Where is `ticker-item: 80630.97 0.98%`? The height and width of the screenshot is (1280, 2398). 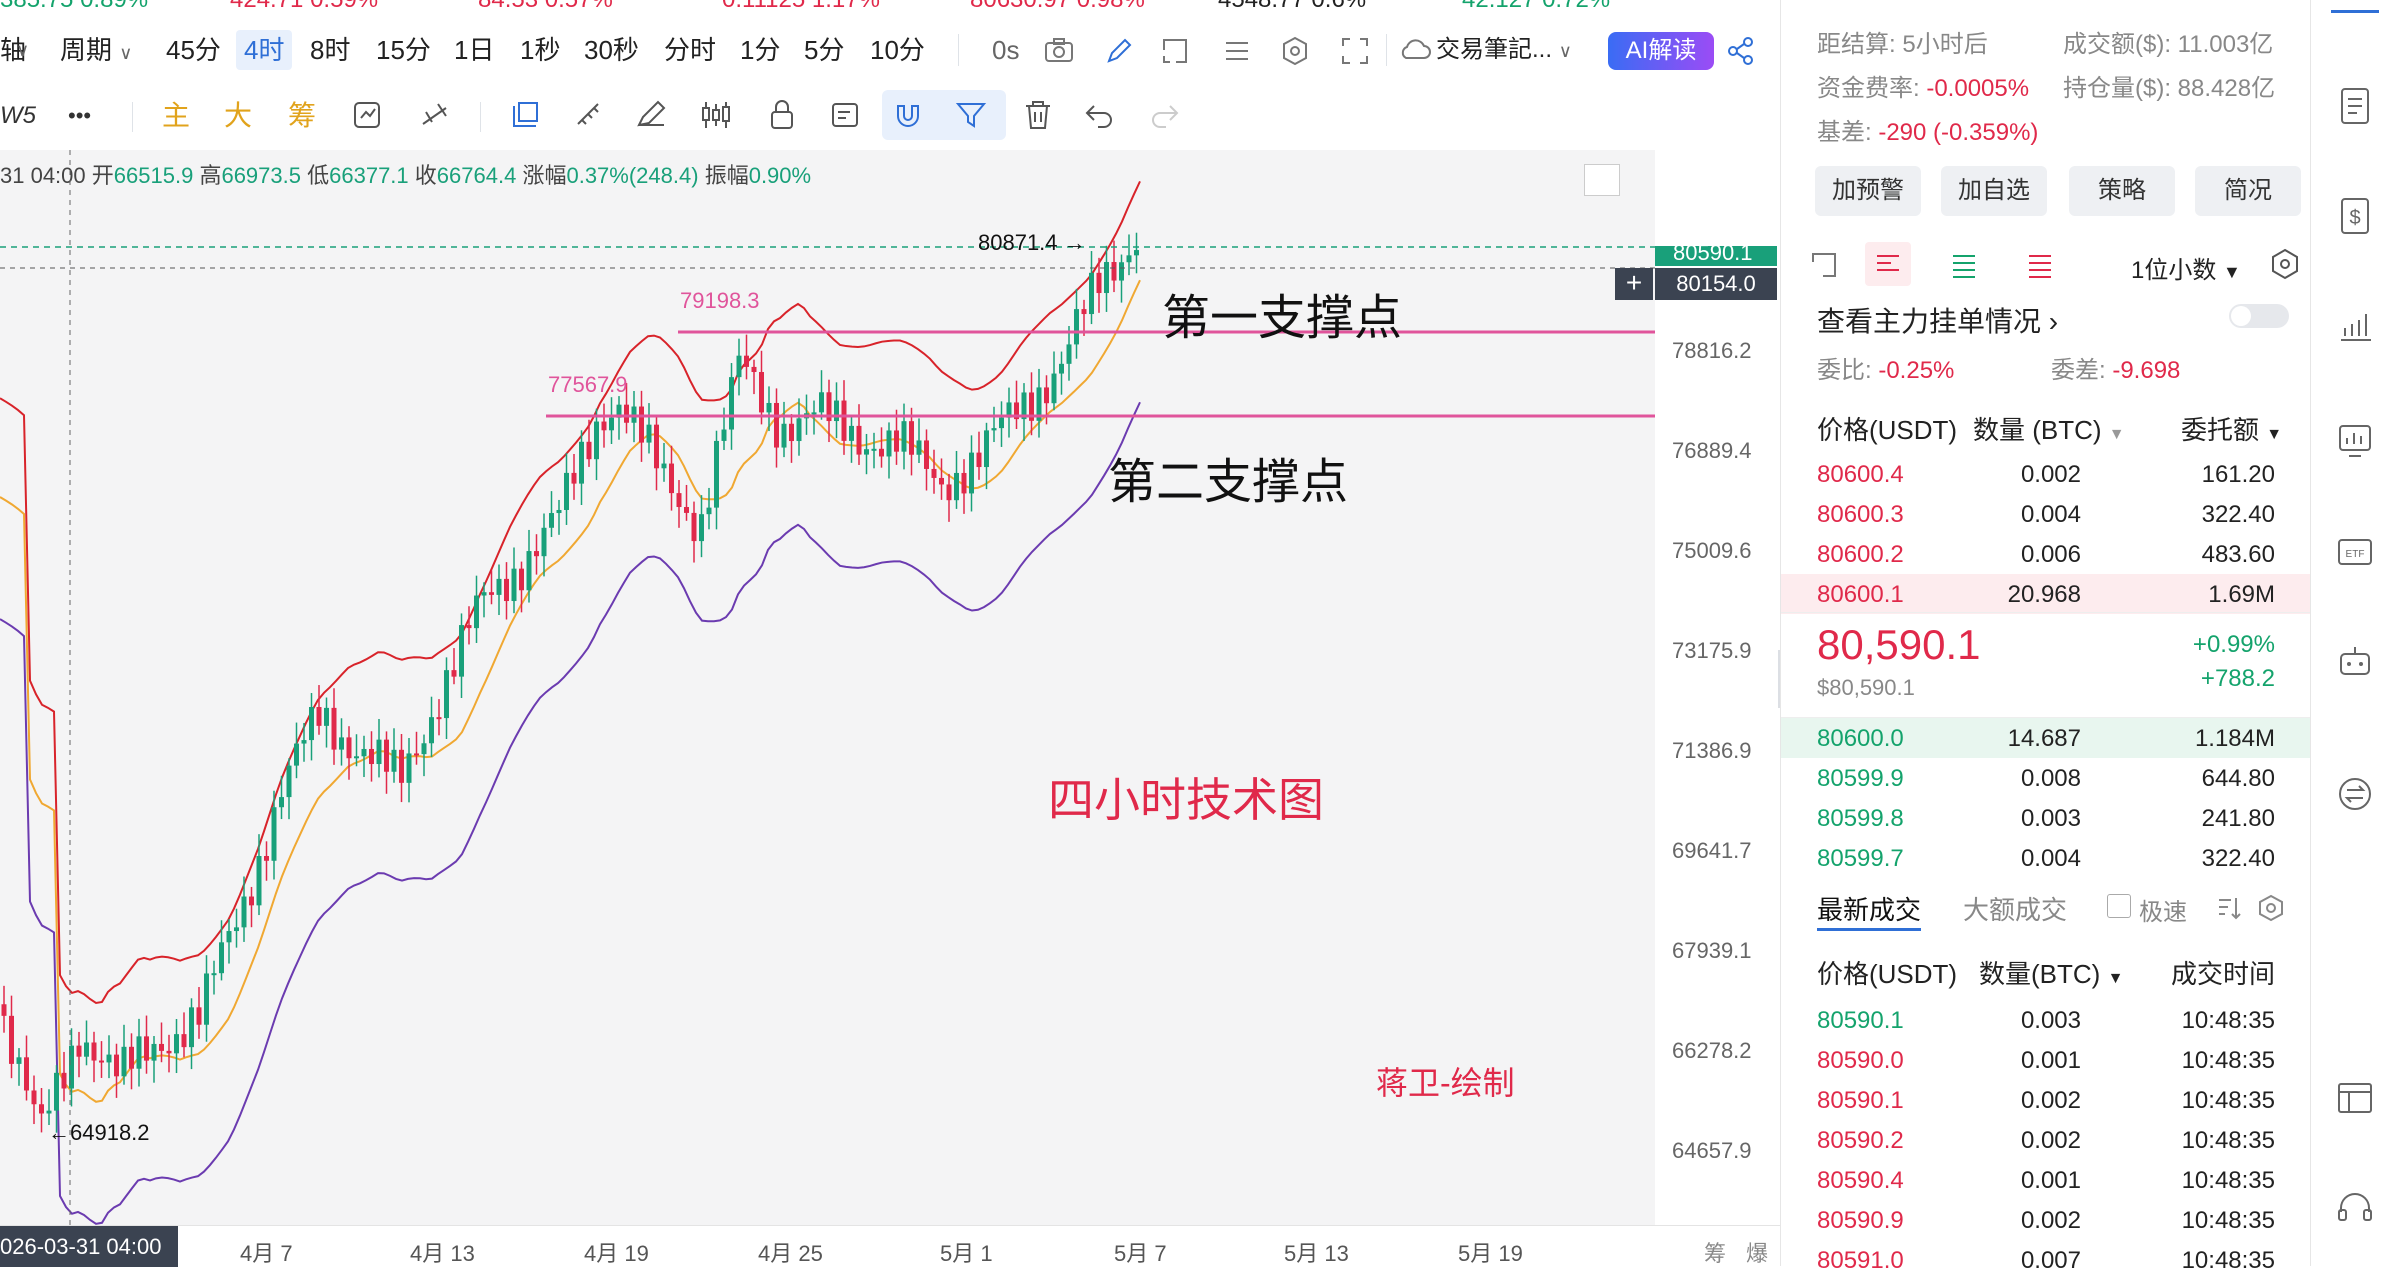 ticker-item: 80630.97 0.98% is located at coordinates (1057, 7).